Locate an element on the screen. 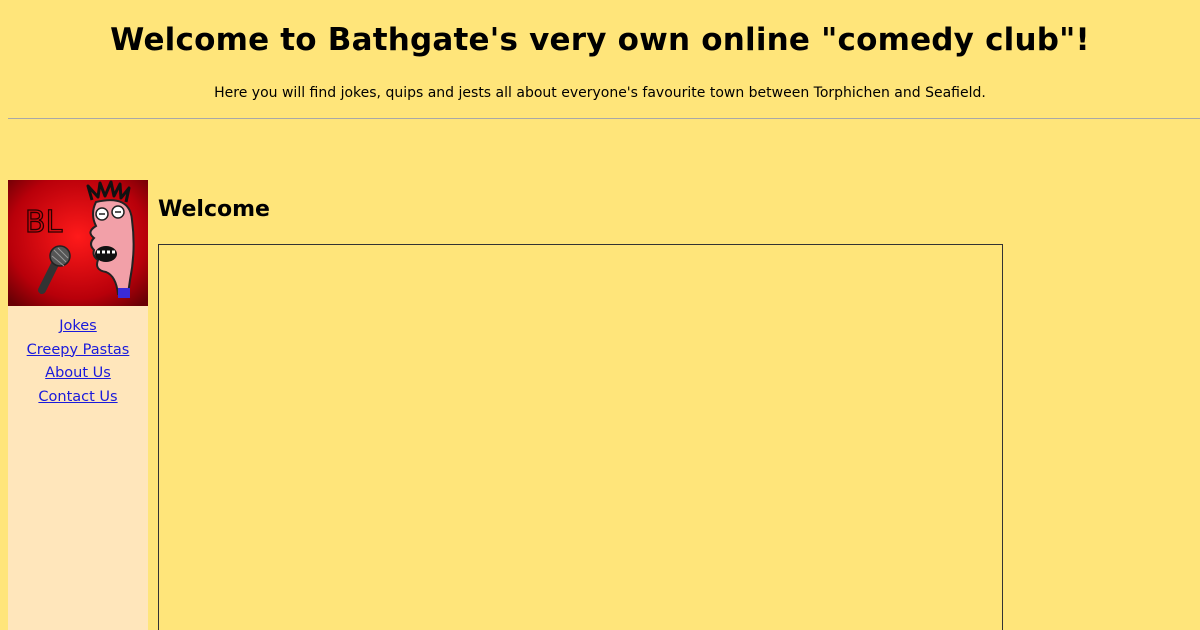 Image resolution: width=1200 pixels, height=630 pixels. nav-item: Contact Us is located at coordinates (78, 397).